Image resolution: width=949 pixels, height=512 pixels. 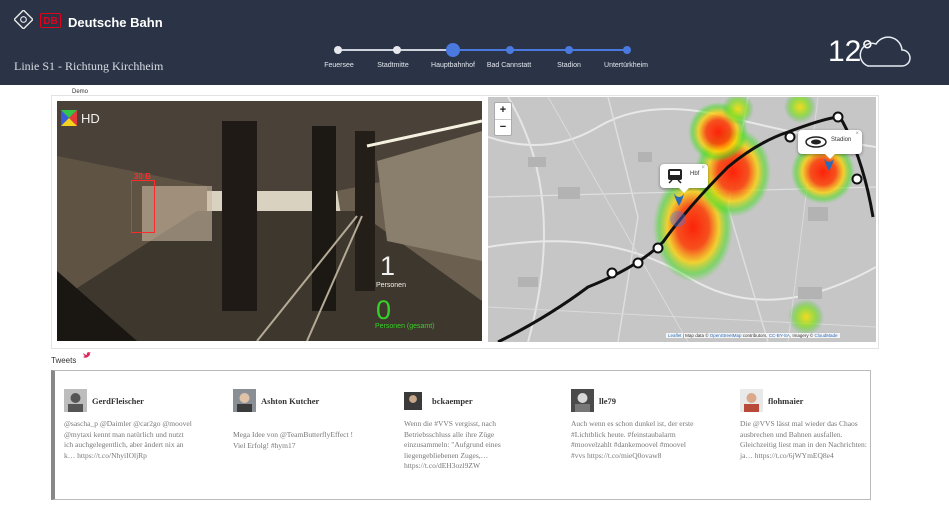 What do you see at coordinates (629, 401) in the screenshot?
I see `tweet-author: lle79` at bounding box center [629, 401].